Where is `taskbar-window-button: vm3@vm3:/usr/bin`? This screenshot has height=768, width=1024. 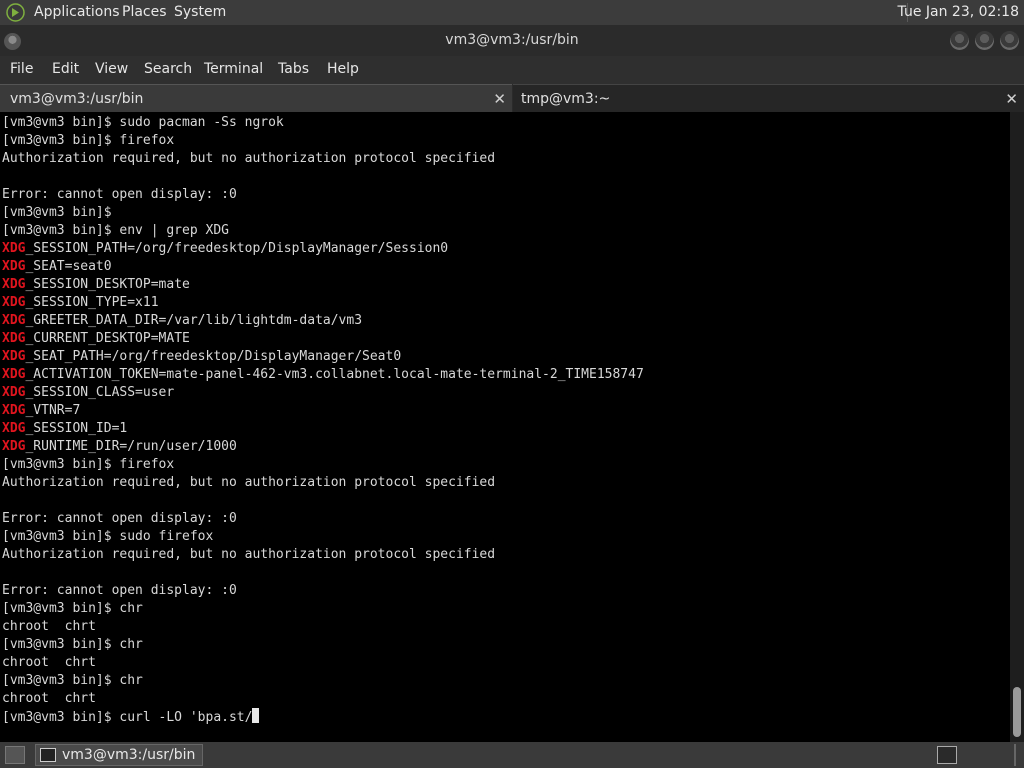 taskbar-window-button: vm3@vm3:/usr/bin is located at coordinates (119, 755).